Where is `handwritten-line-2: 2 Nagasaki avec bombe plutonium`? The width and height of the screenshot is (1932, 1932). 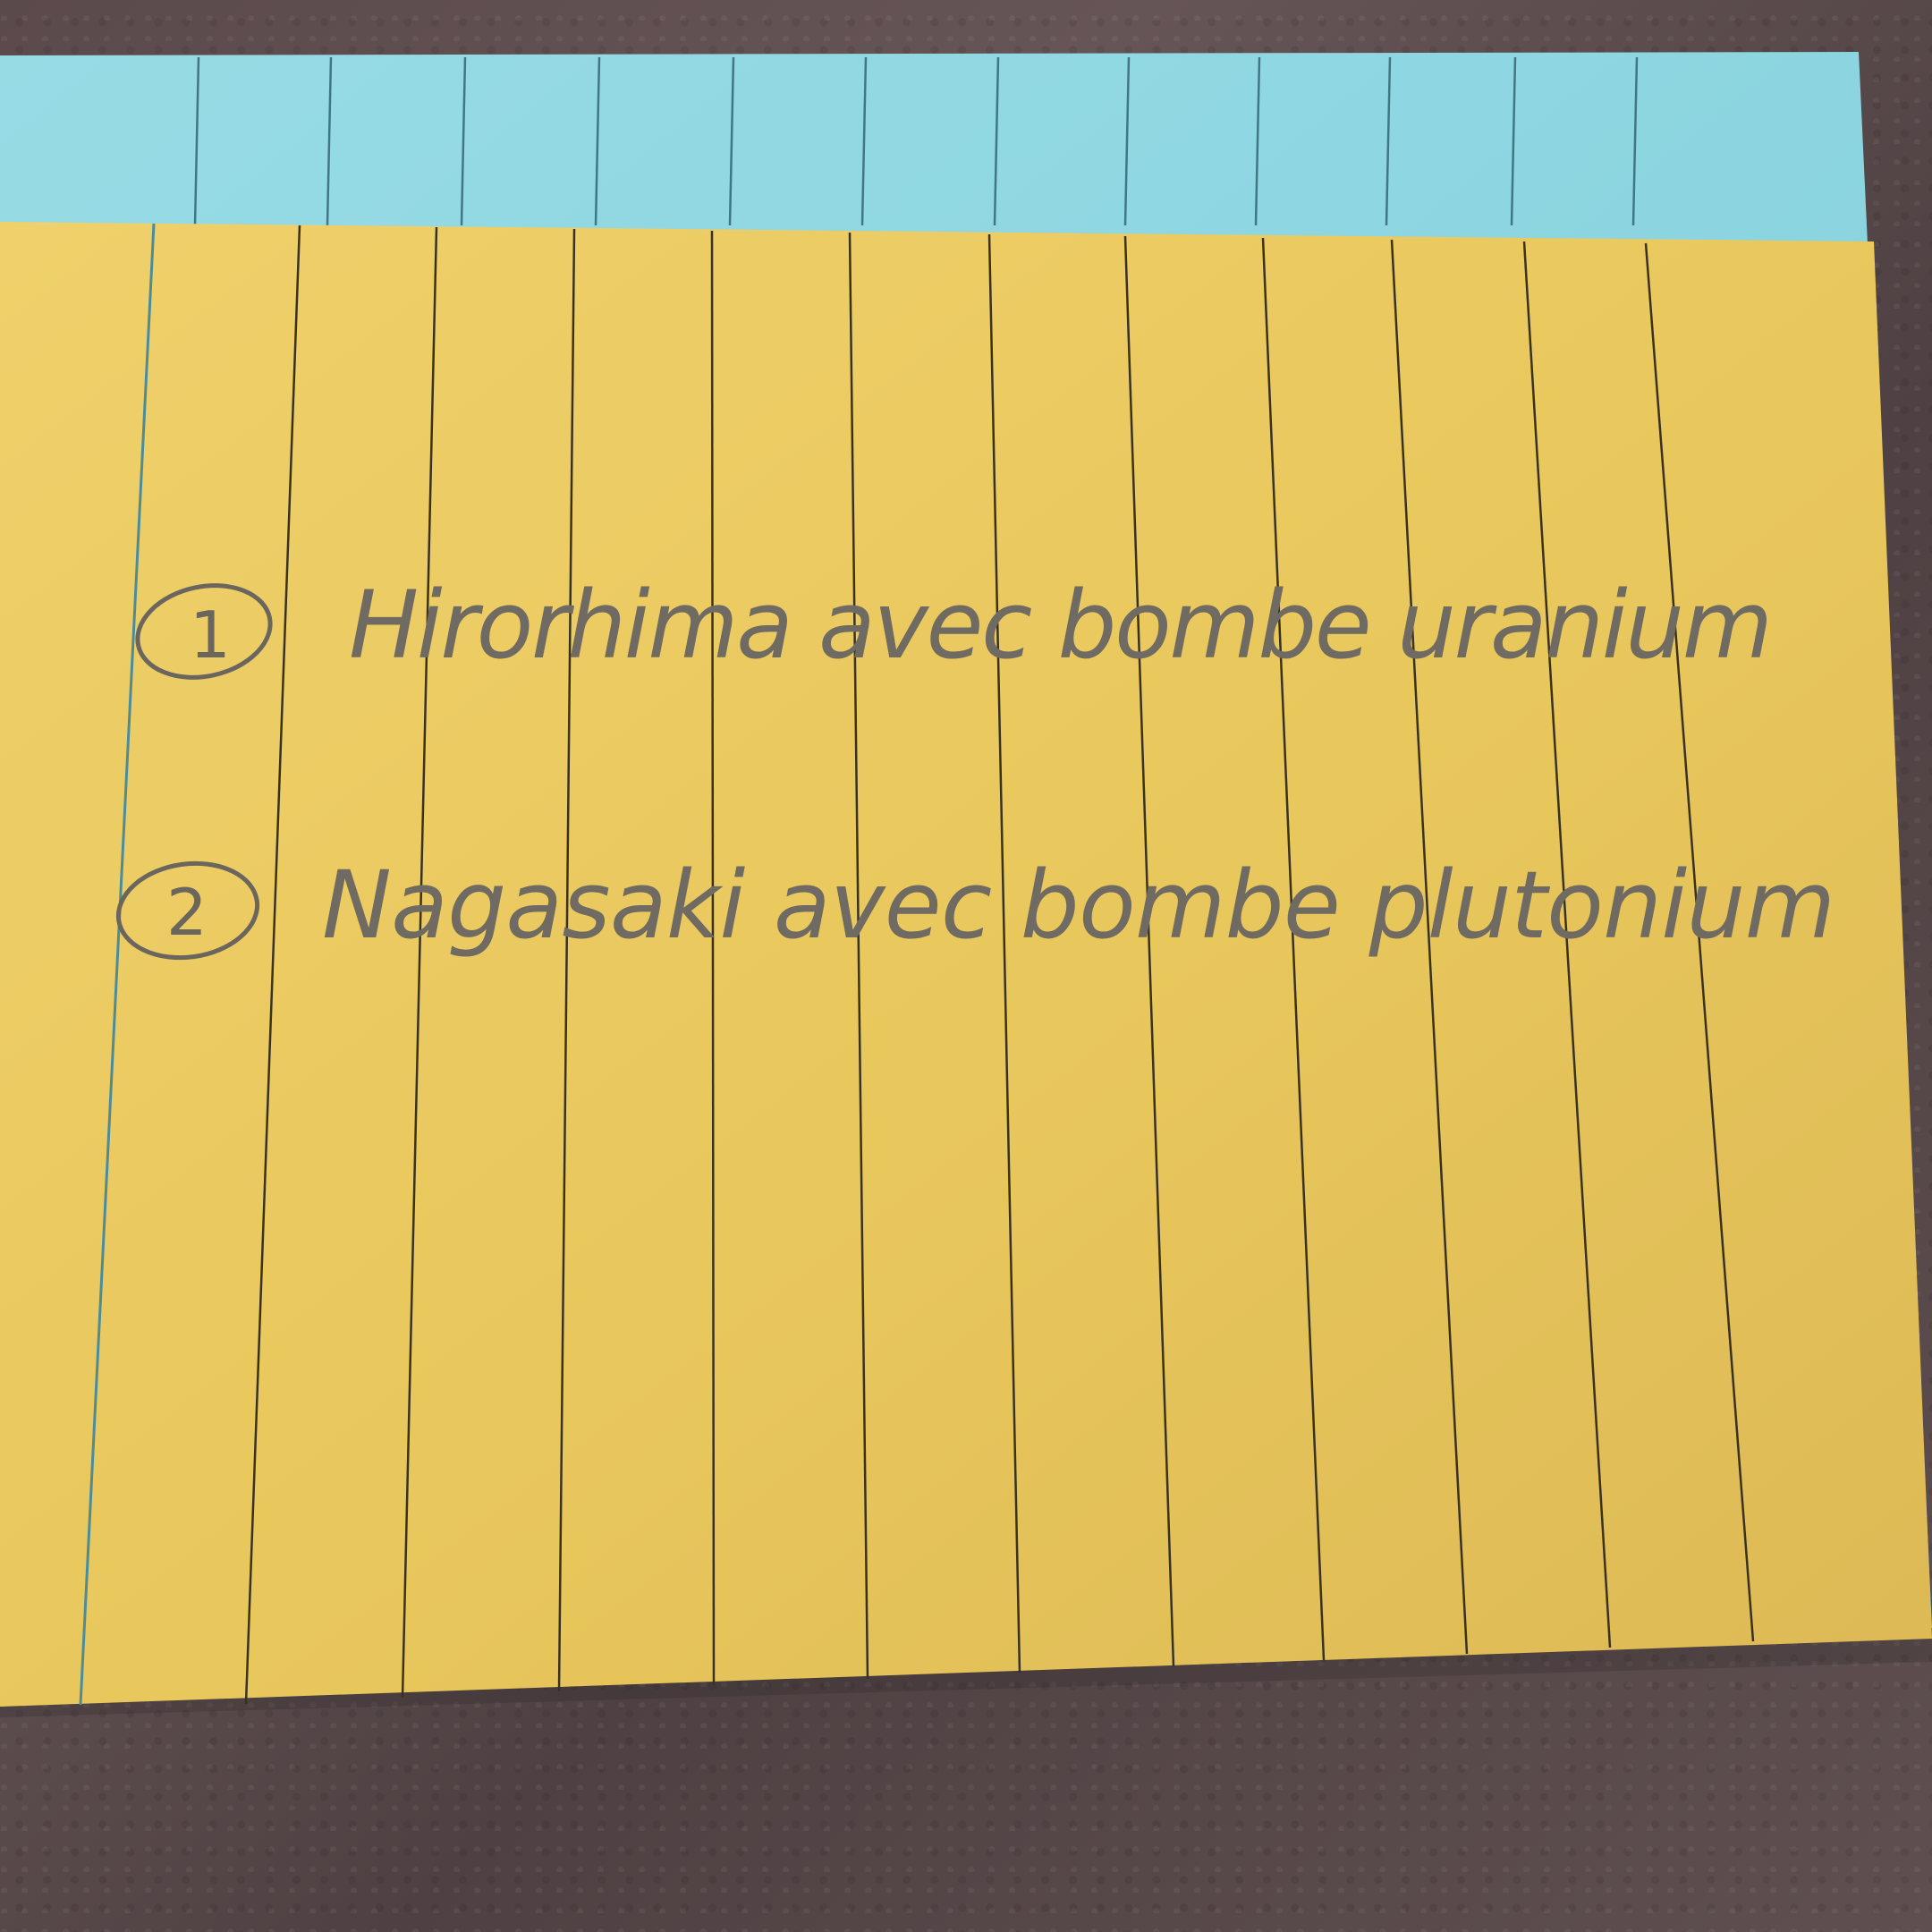
handwritten-line-2: 2 Nagasaki avec bombe plutonium is located at coordinates (979, 906).